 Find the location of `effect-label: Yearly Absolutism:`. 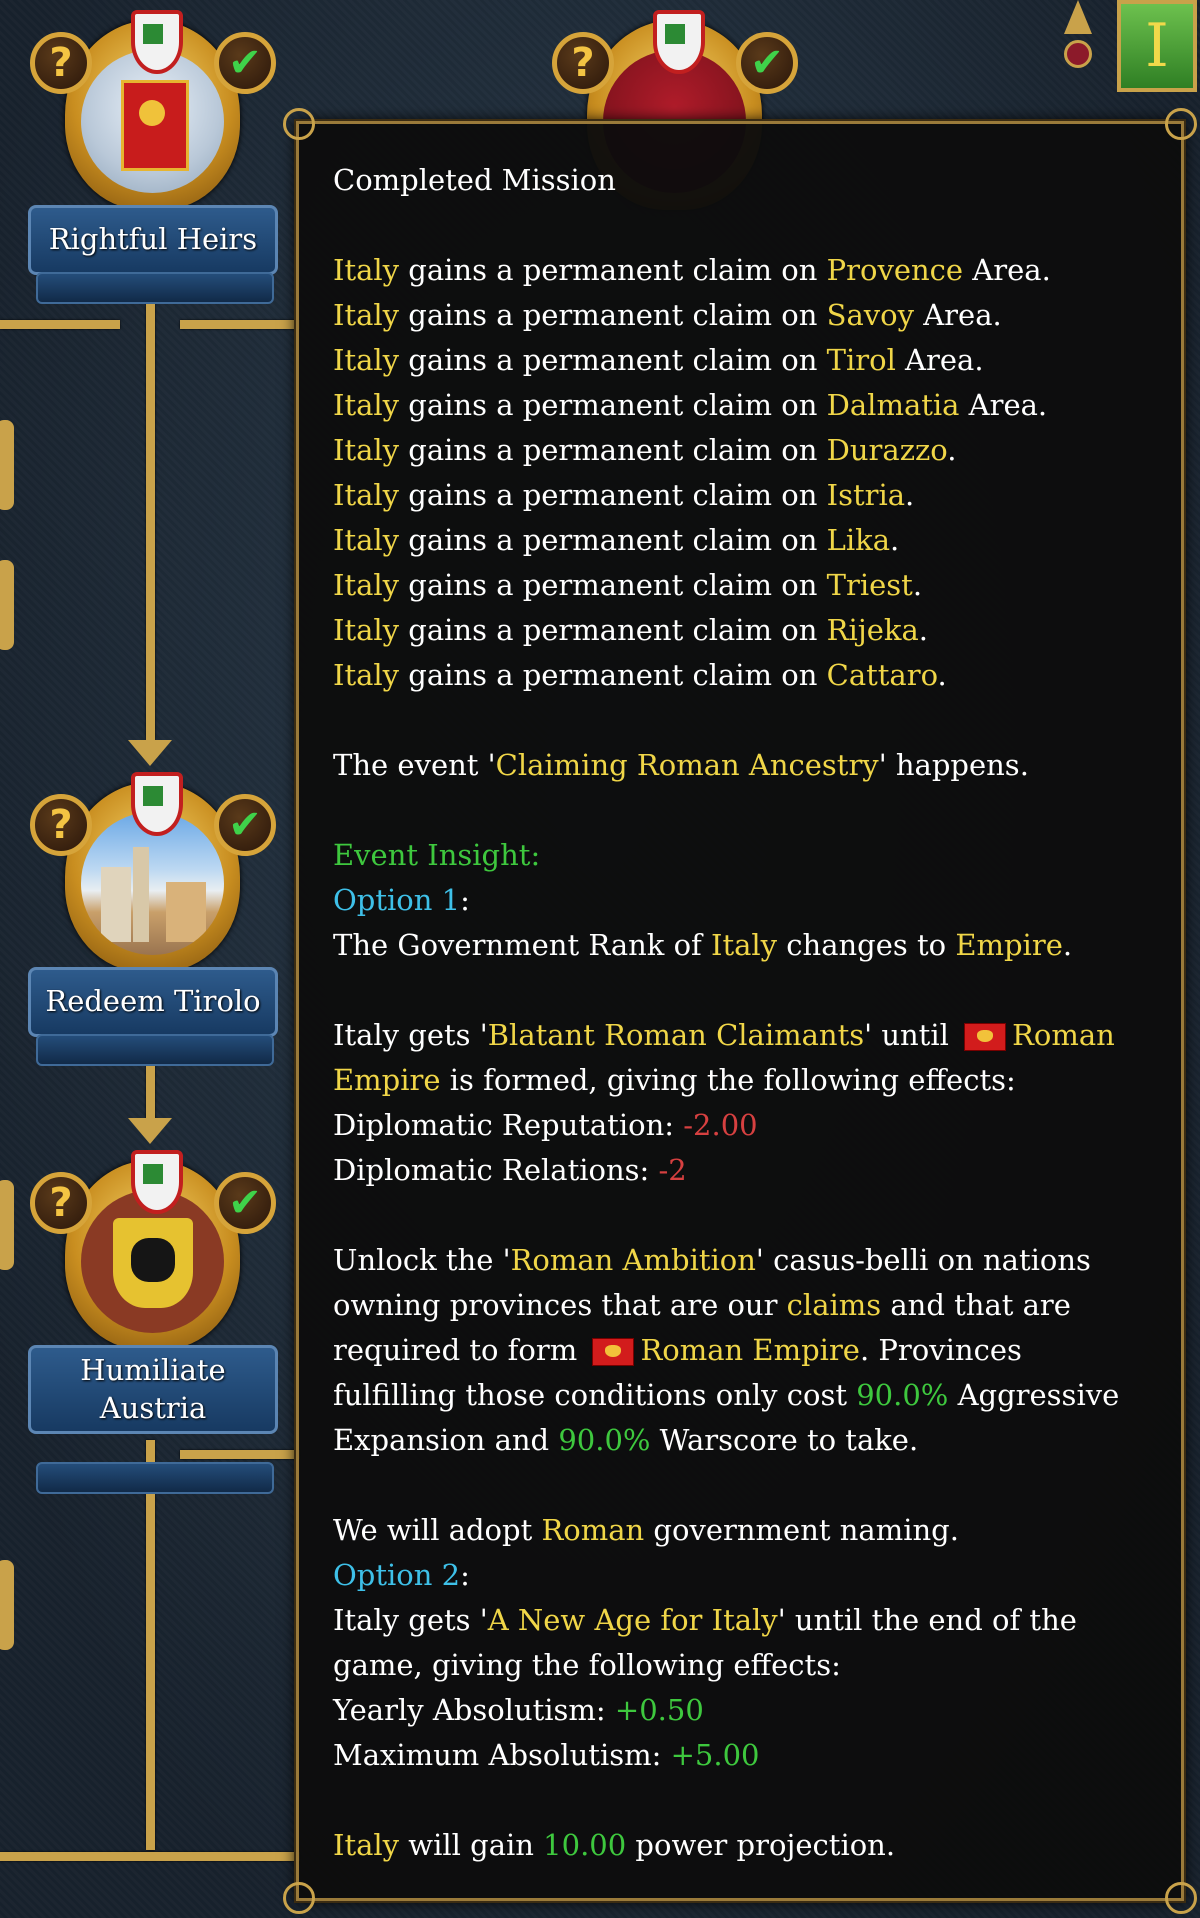

effect-label: Yearly Absolutism: is located at coordinates (474, 1710).